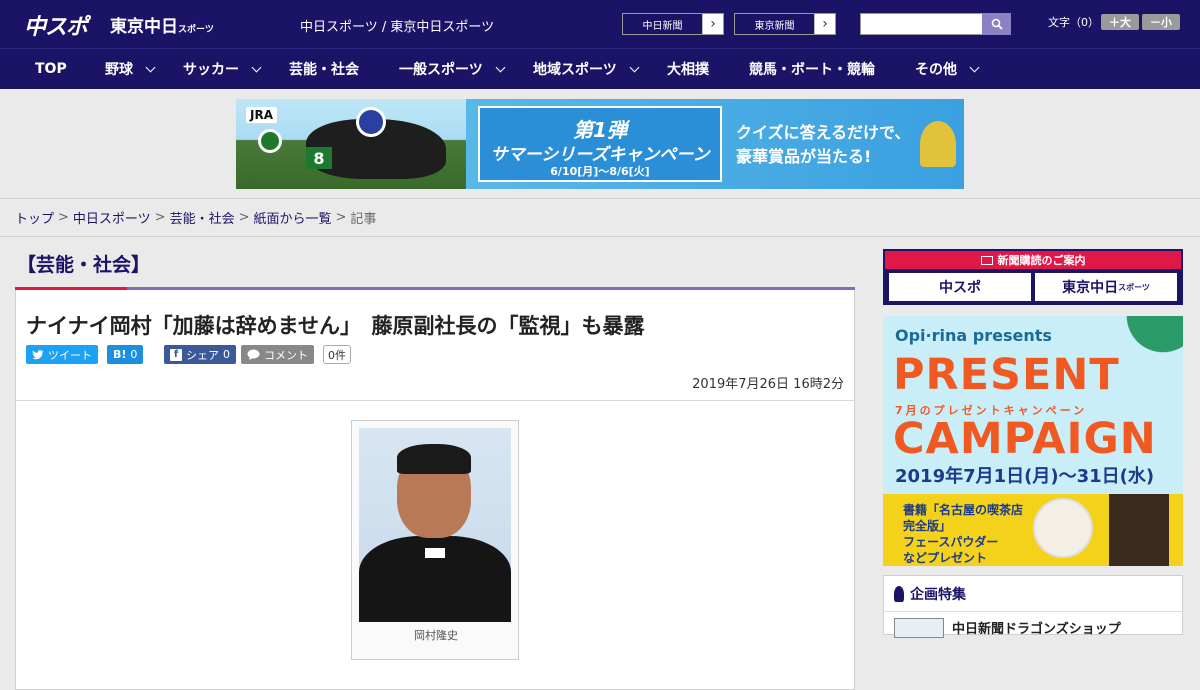  I want to click on search-input, so click(921, 24).